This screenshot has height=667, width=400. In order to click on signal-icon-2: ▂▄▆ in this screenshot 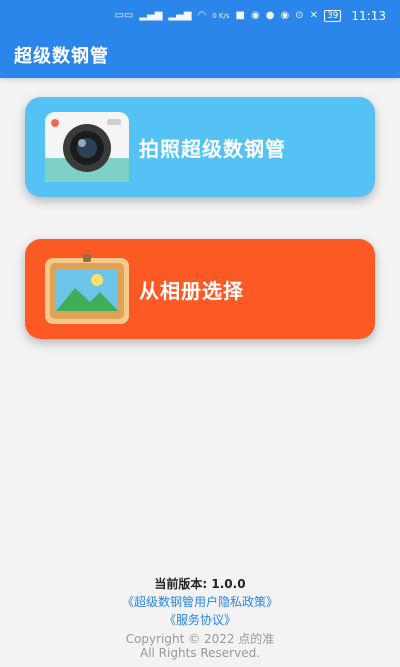, I will do `click(180, 15)`.